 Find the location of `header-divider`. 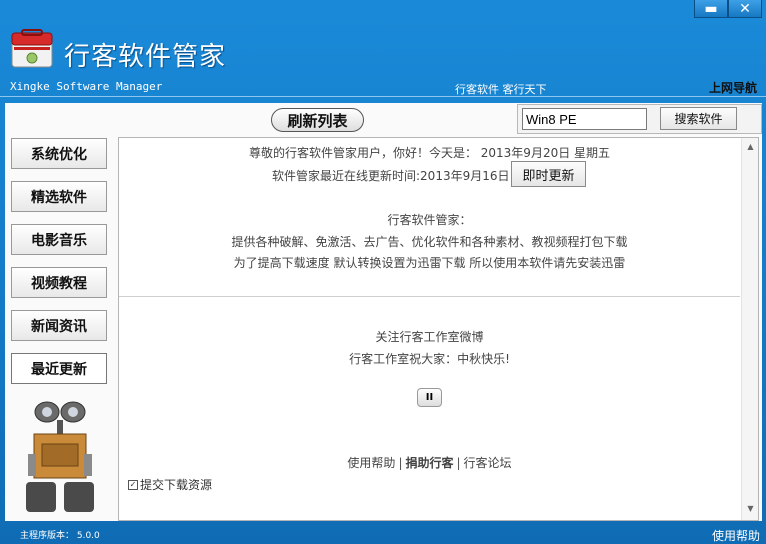

header-divider is located at coordinates (383, 96).